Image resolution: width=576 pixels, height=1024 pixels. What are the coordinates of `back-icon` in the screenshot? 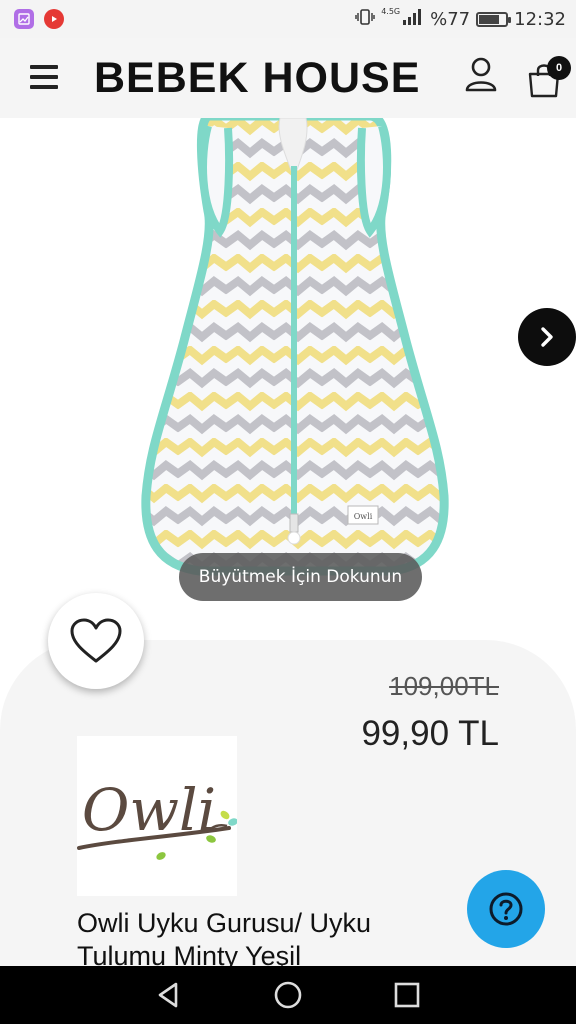 It's located at (169, 995).